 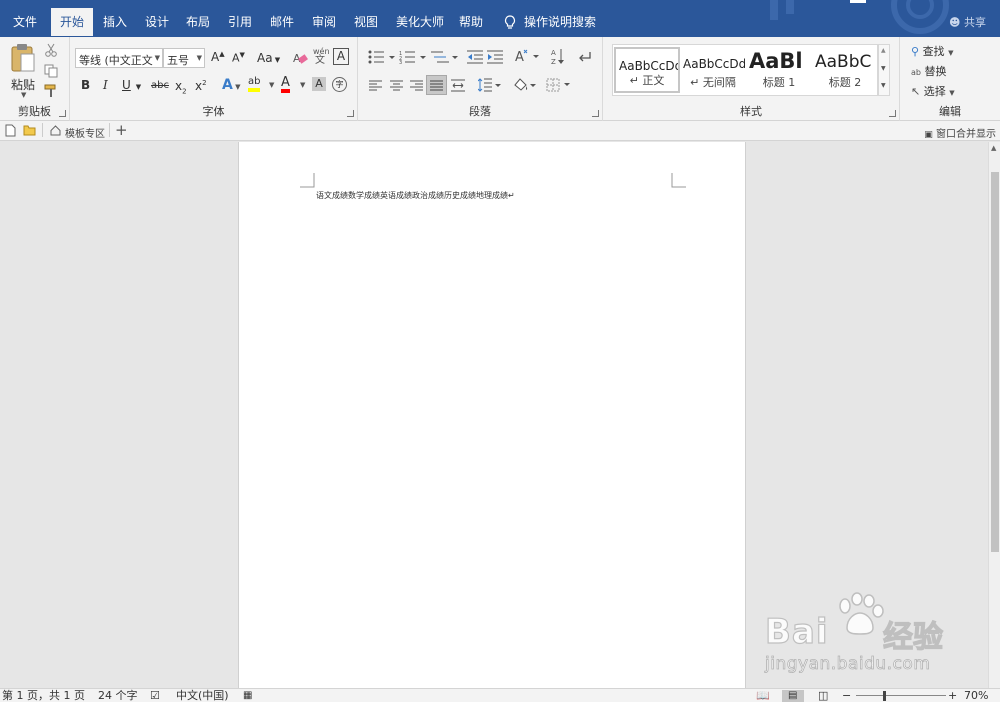 I want to click on person-icon: ☻, so click(x=955, y=22).